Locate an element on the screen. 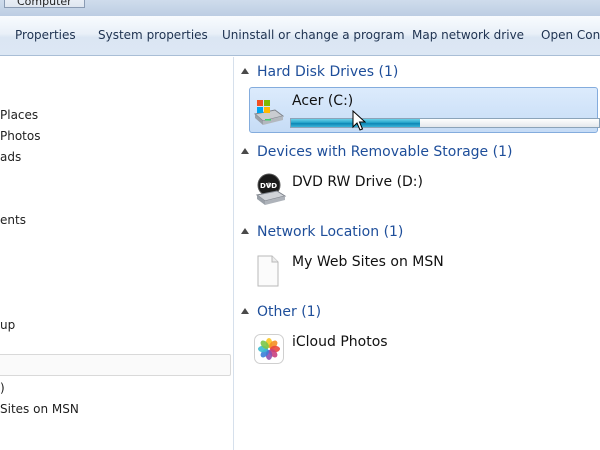 The width and height of the screenshot is (600, 450). drive-item-acer: Acer (C:) is located at coordinates (424, 110).